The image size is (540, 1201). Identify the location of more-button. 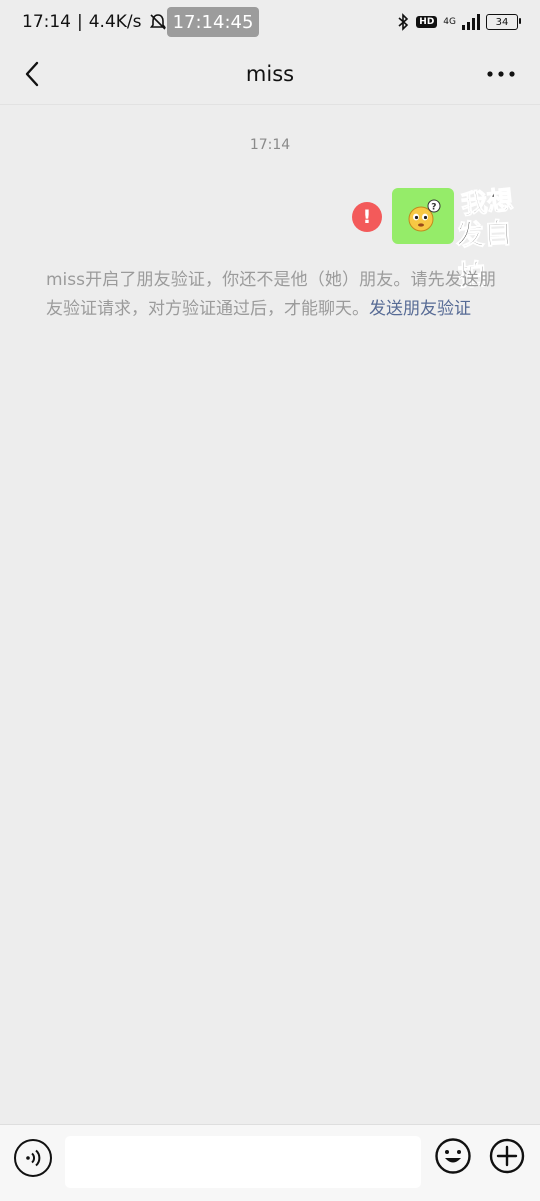
(501, 74).